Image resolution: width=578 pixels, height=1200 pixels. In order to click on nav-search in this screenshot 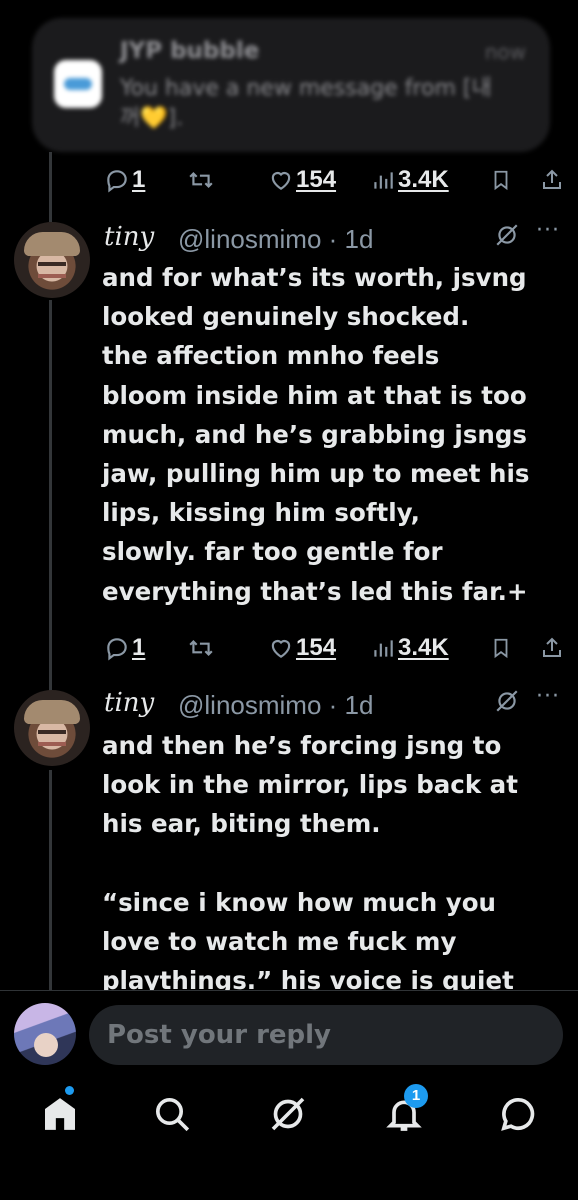, I will do `click(172, 1114)`.